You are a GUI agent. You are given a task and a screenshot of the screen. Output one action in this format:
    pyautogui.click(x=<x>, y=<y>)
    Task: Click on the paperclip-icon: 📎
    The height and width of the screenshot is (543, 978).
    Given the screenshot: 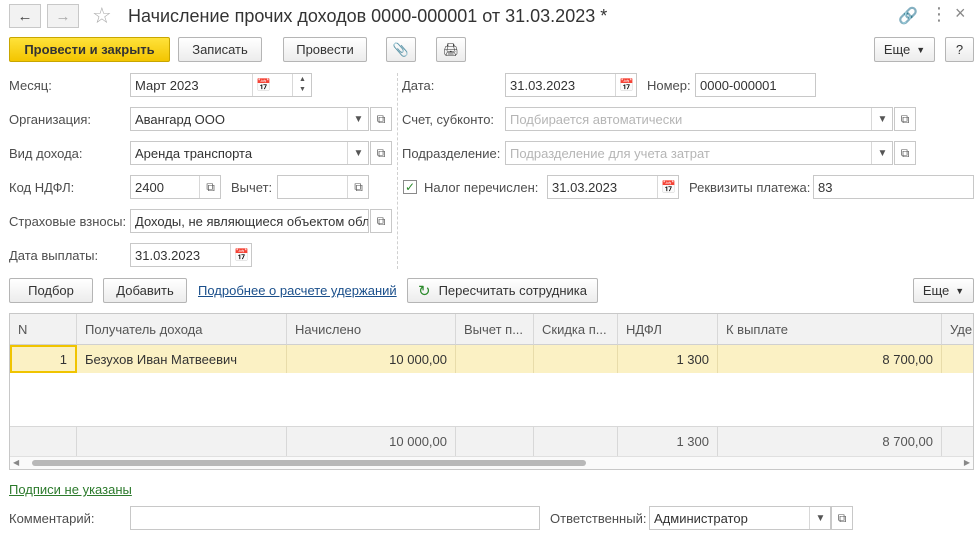 What is the action you would take?
    pyautogui.click(x=401, y=49)
    